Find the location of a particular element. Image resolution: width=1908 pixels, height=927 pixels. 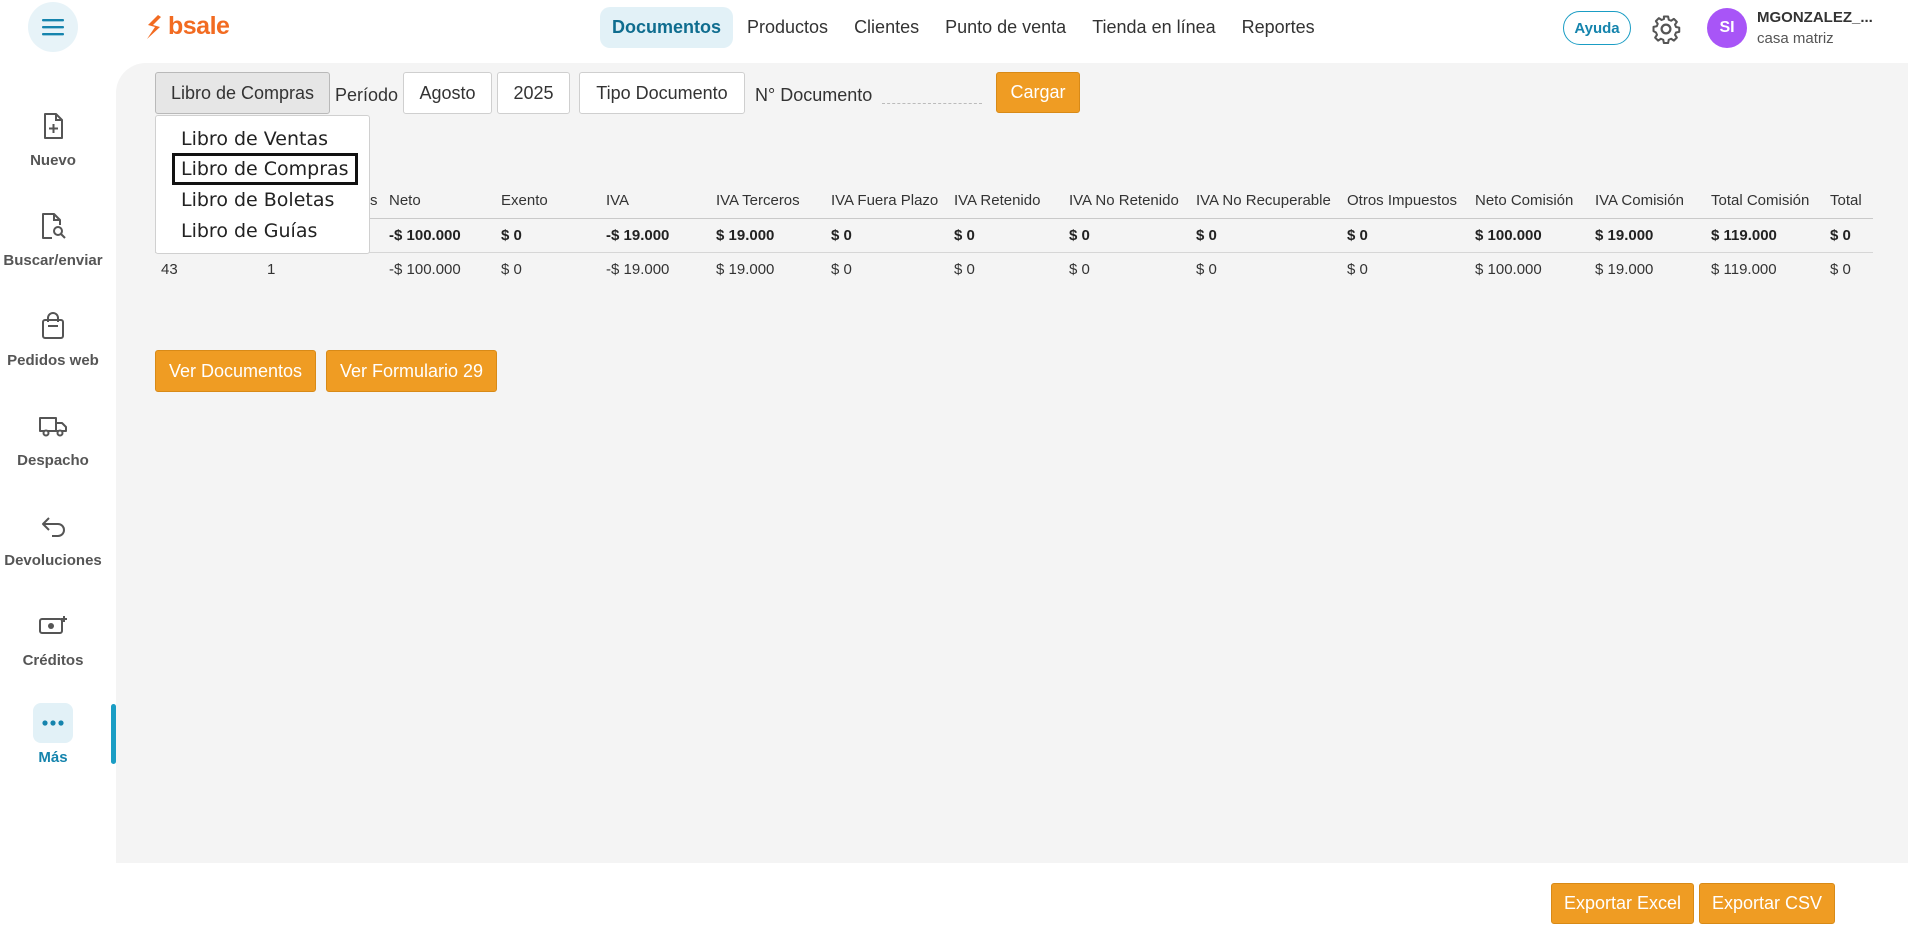

table-cell: $ 119.000 is located at coordinates (1744, 269).